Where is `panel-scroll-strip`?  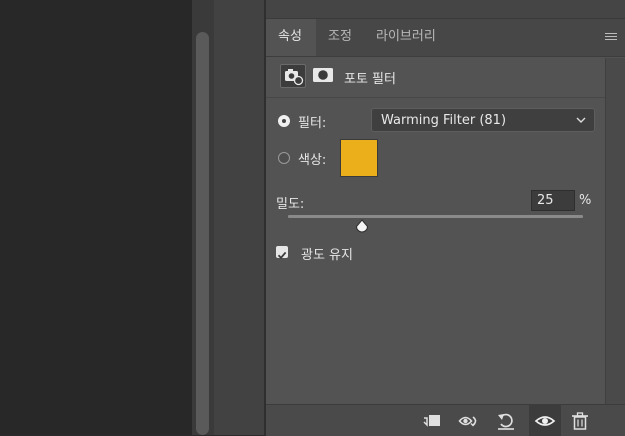 panel-scroll-strip is located at coordinates (615, 246).